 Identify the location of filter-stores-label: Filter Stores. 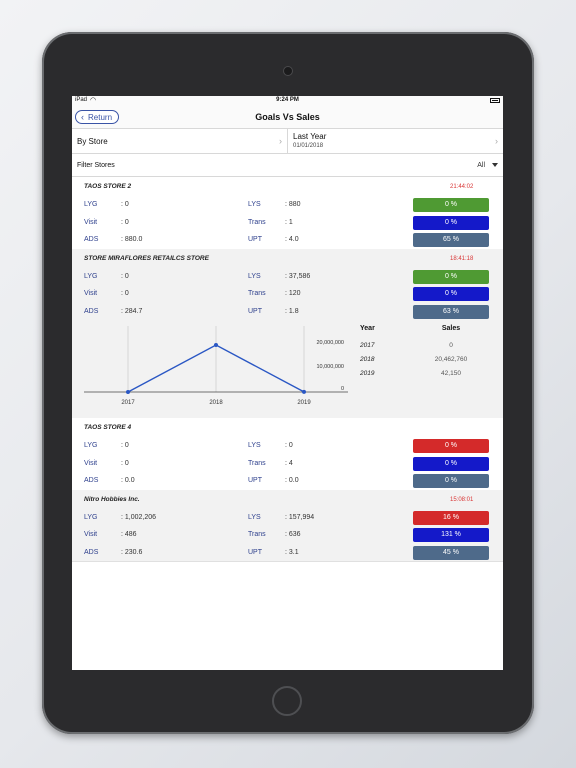
(96, 165).